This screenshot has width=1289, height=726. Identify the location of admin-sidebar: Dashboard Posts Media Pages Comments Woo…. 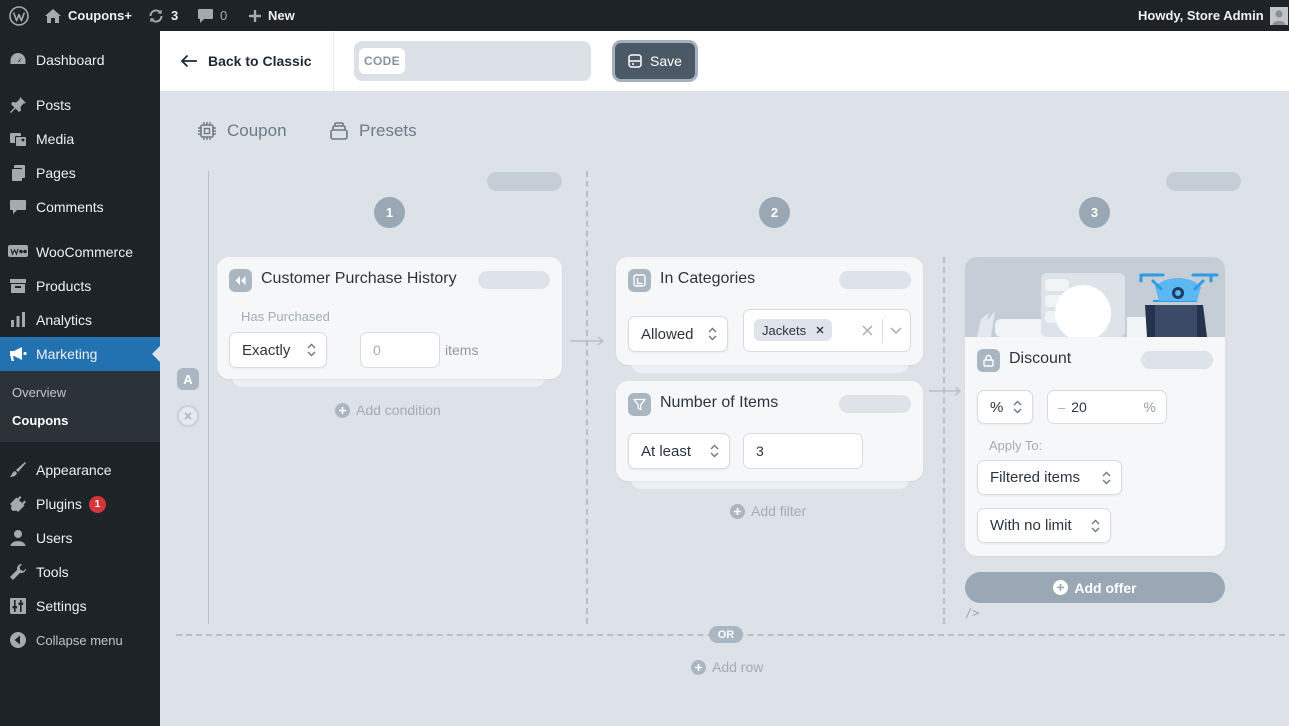
(80, 378).